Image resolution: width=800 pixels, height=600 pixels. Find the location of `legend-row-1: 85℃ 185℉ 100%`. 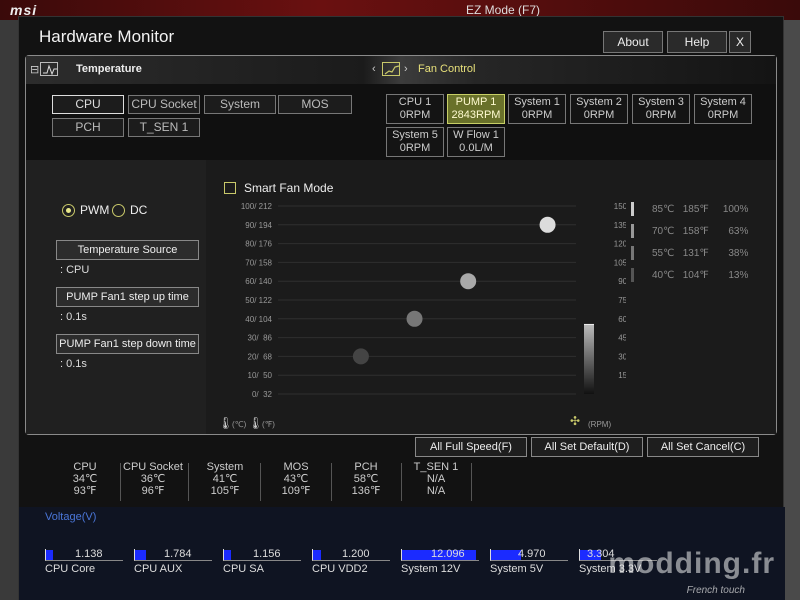

legend-row-1: 85℃ 185℉ 100% is located at coordinates (700, 209).